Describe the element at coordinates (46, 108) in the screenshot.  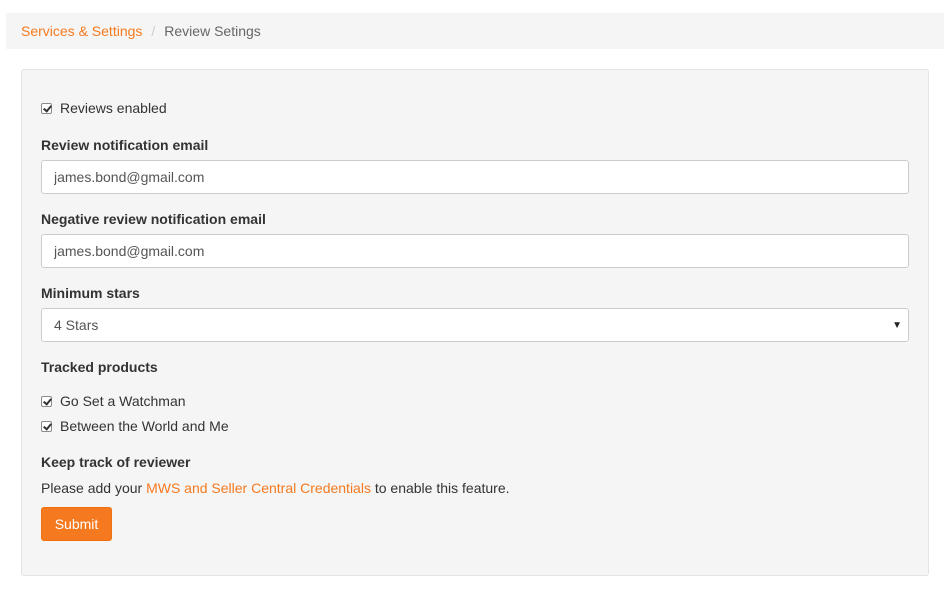
I see `reviews-enabled-checkbox` at that location.